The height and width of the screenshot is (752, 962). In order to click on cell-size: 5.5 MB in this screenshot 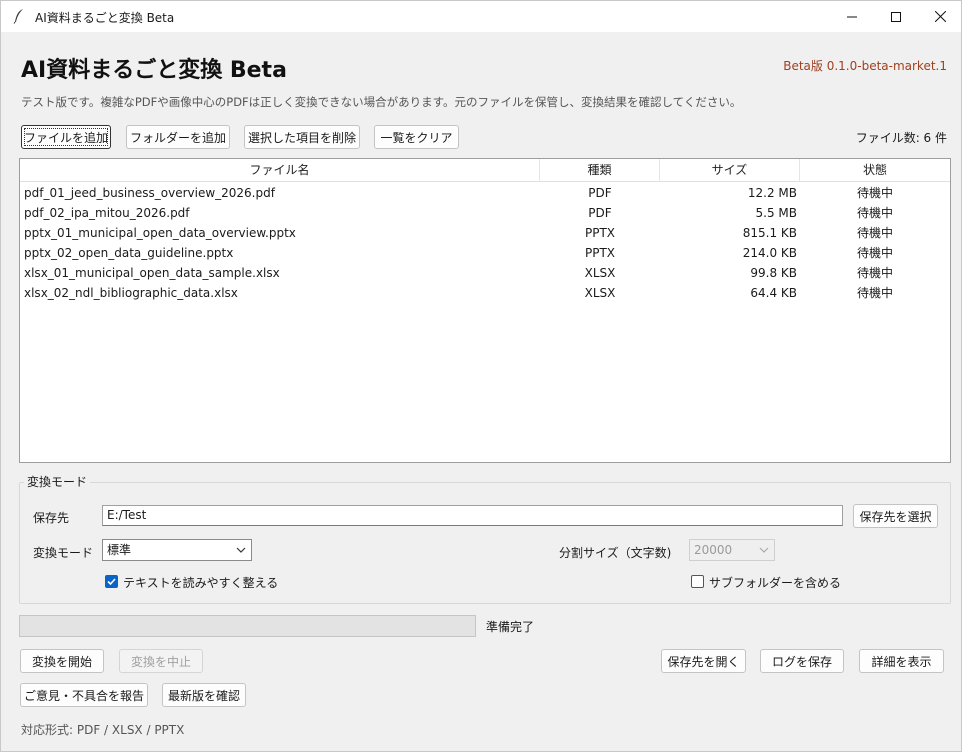, I will do `click(776, 213)`.